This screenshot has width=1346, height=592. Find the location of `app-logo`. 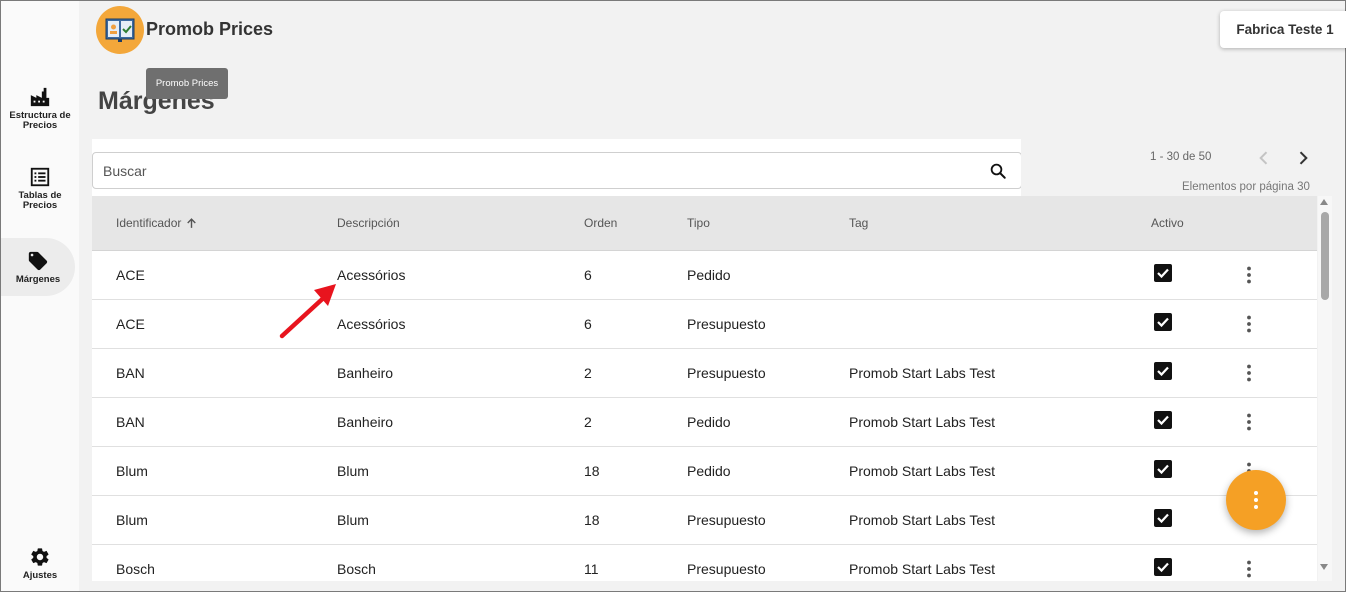

app-logo is located at coordinates (120, 30).